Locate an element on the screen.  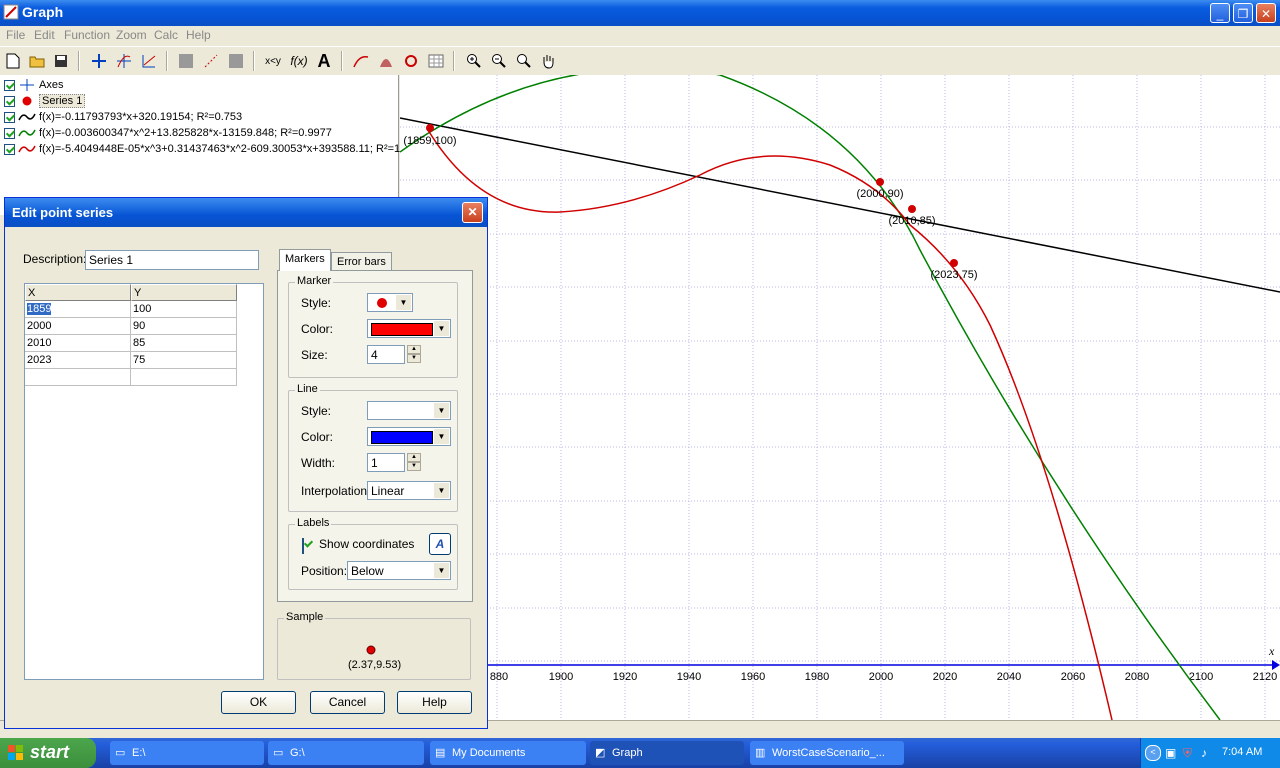
shading-icon is located at coordinates (386, 61).